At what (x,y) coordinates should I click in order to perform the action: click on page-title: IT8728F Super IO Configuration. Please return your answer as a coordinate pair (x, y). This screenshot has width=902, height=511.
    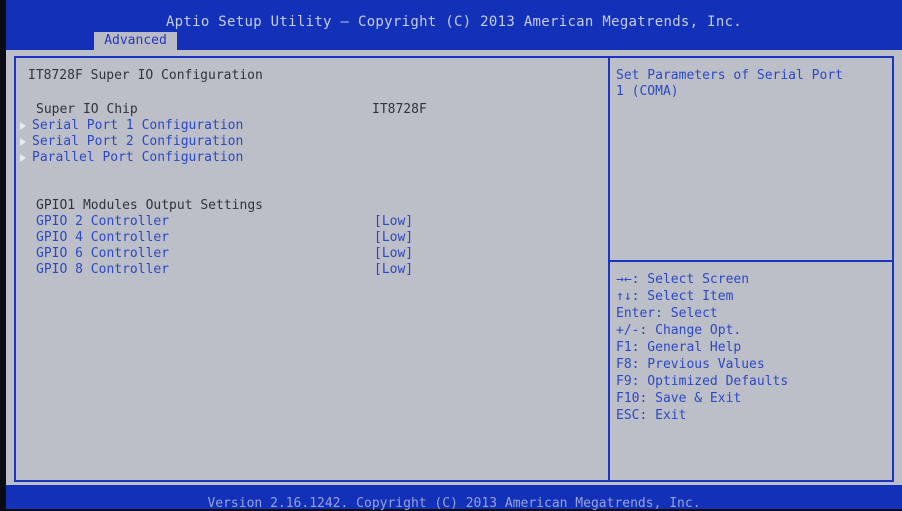
    Looking at the image, I should click on (145, 75).